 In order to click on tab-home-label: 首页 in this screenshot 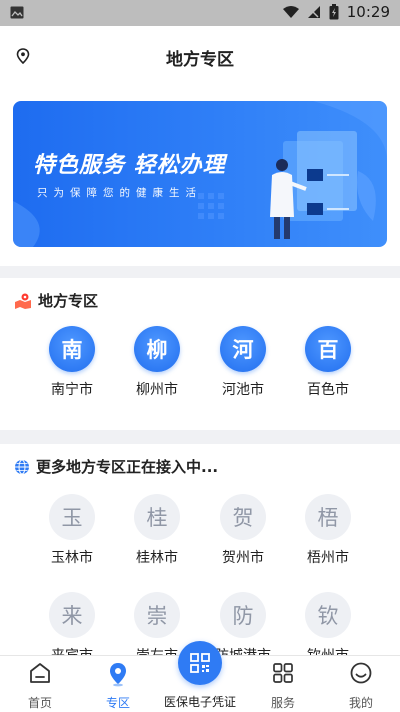, I will do `click(39, 703)`.